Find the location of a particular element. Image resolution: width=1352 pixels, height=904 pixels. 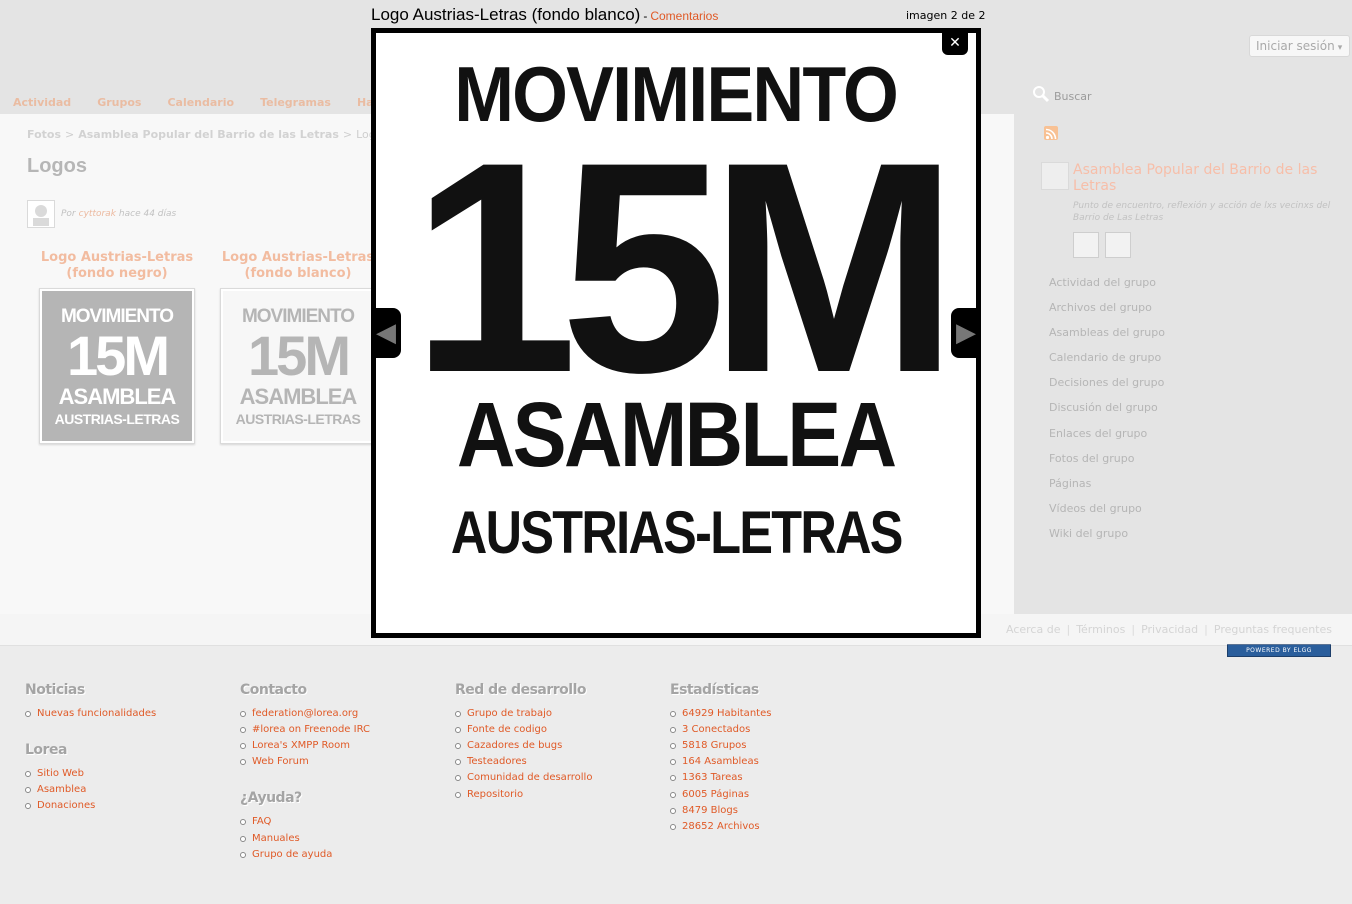

footer-link: Comunidad de desarrollo is located at coordinates (523, 778).